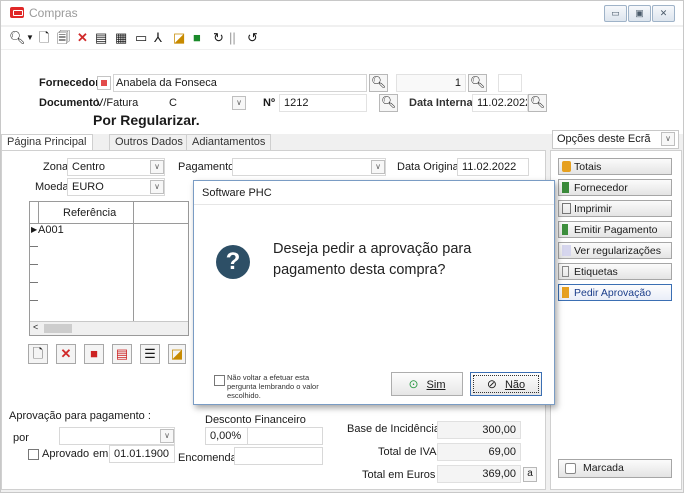 The width and height of the screenshot is (684, 493). What do you see at coordinates (219, 380) in the screenshot?
I see `dont-ask-checkbox` at bounding box center [219, 380].